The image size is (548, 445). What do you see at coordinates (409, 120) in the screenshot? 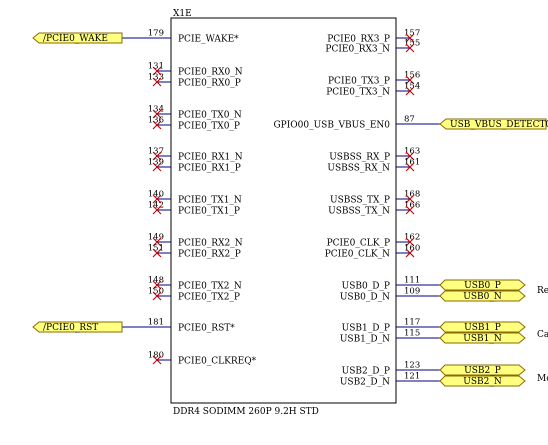
I see `pin-number: 87` at bounding box center [409, 120].